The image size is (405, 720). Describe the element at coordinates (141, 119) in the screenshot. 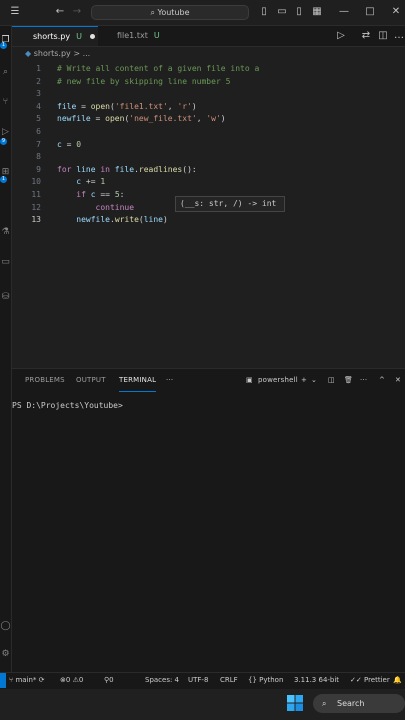

I see `code-line-5: newfile = open('new_file.txt', 'w')` at that location.